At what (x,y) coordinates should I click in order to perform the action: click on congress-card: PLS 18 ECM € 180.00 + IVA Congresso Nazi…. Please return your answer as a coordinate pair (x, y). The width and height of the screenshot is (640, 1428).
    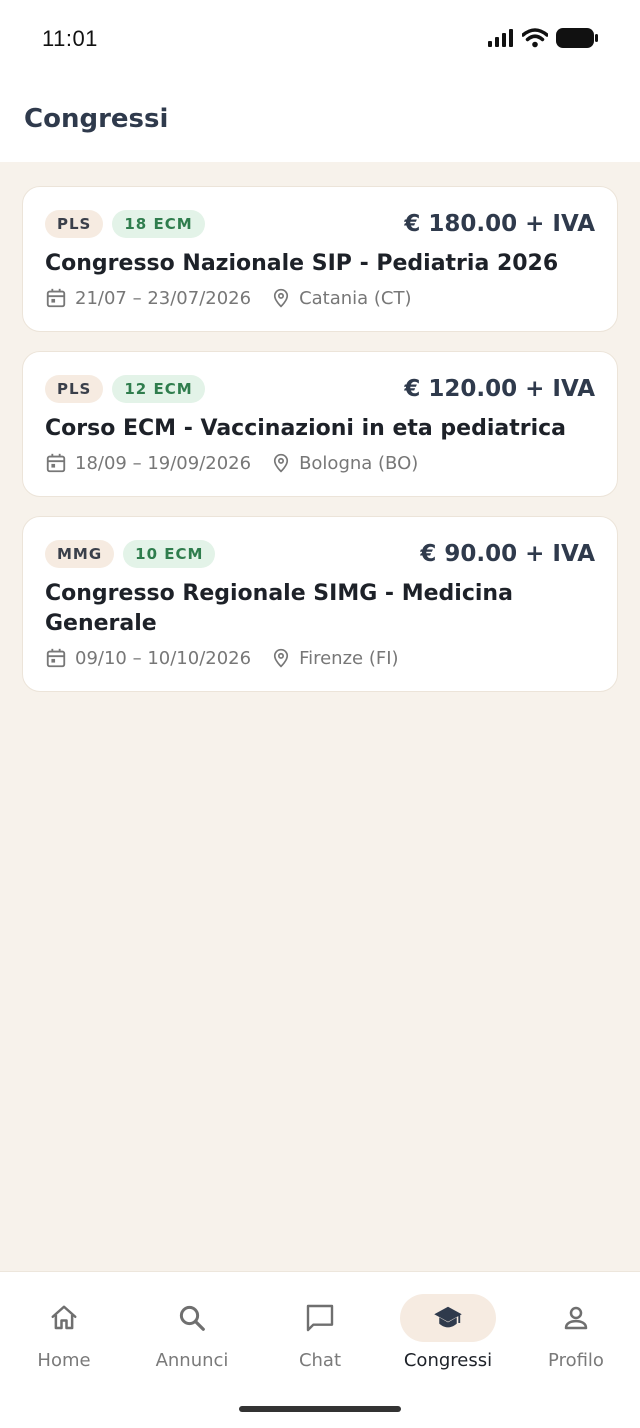
    Looking at the image, I should click on (320, 259).